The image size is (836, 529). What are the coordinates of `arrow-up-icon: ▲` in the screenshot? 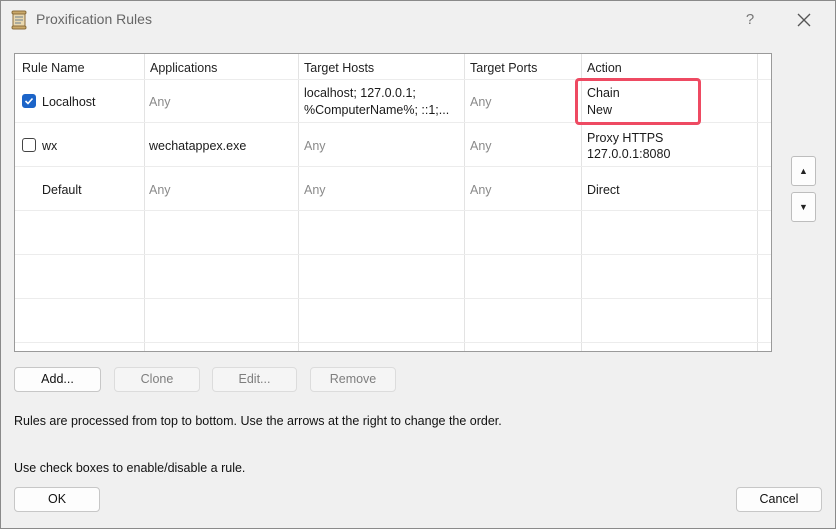 It's located at (803, 171).